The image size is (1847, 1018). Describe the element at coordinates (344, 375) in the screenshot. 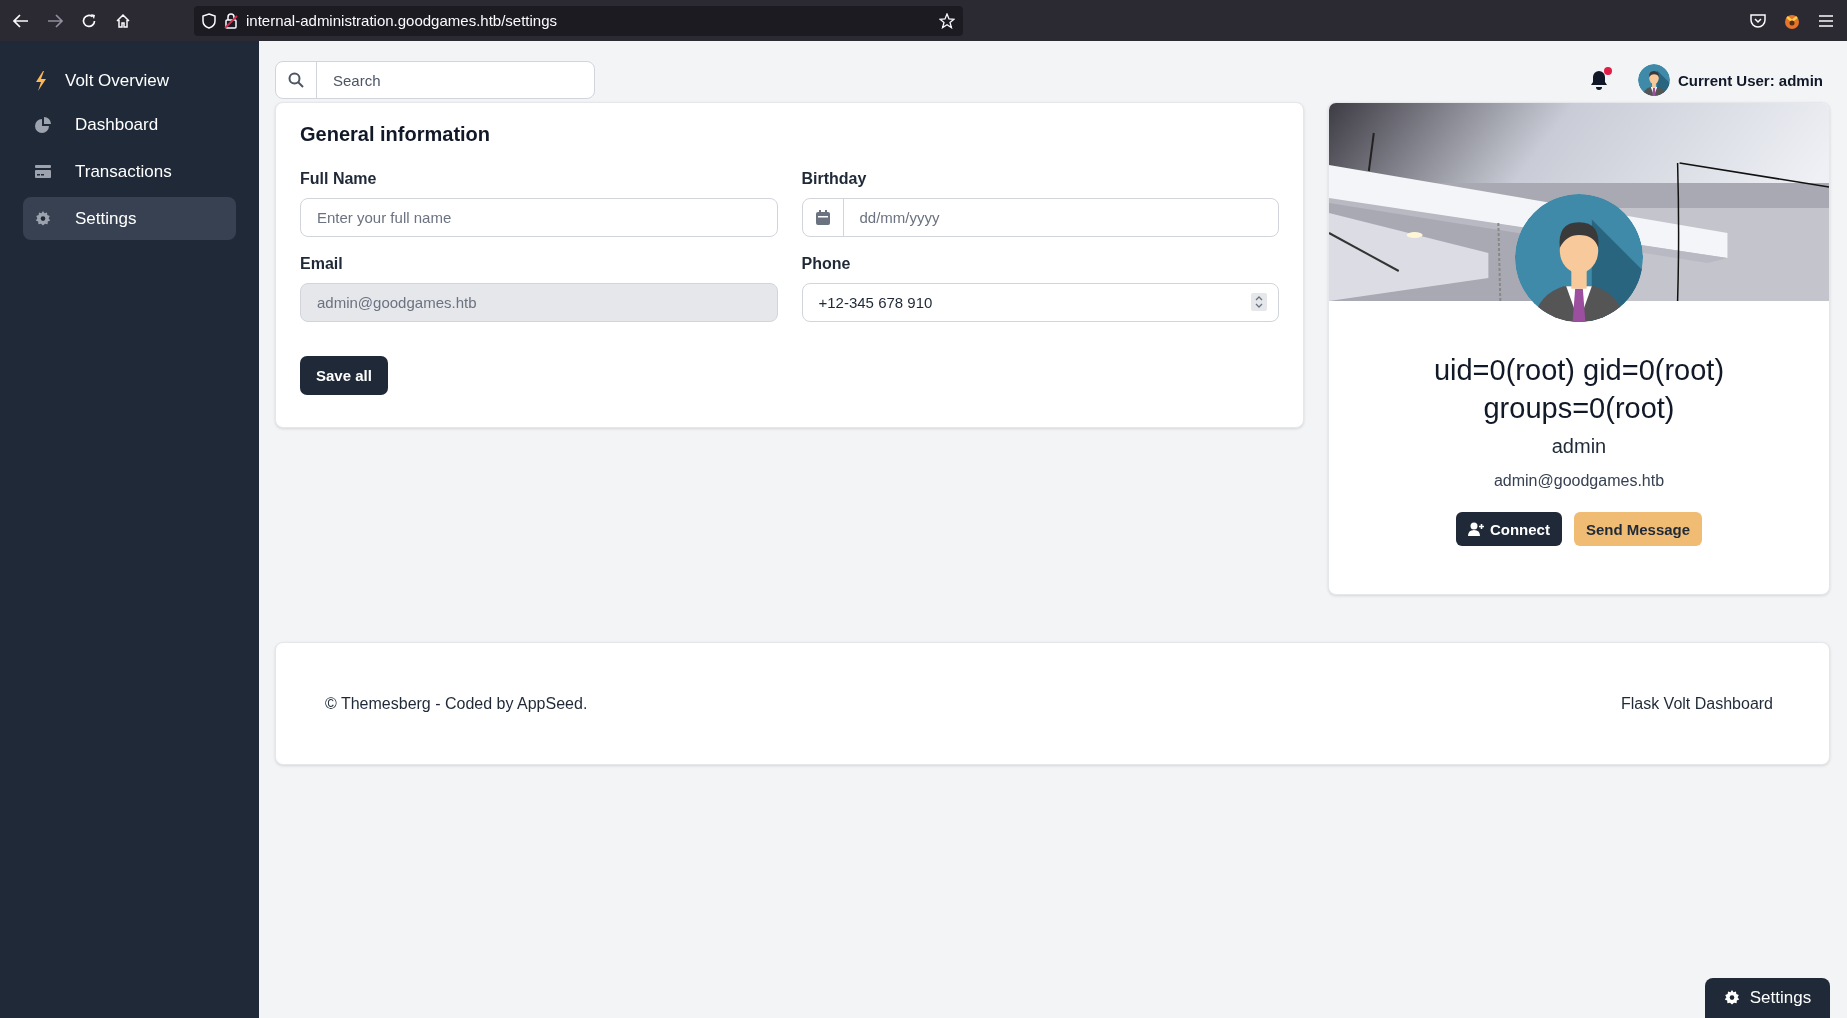

I see `save-button: Save all` at that location.